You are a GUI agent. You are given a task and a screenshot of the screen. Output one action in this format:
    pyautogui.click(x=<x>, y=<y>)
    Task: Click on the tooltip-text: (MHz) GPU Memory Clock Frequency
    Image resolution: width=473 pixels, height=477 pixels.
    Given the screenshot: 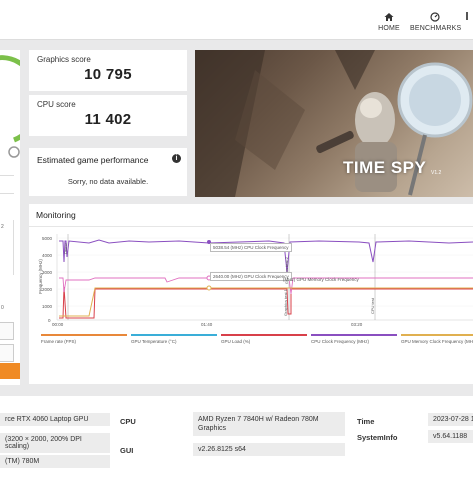 What is the action you would take?
    pyautogui.click(x=321, y=279)
    